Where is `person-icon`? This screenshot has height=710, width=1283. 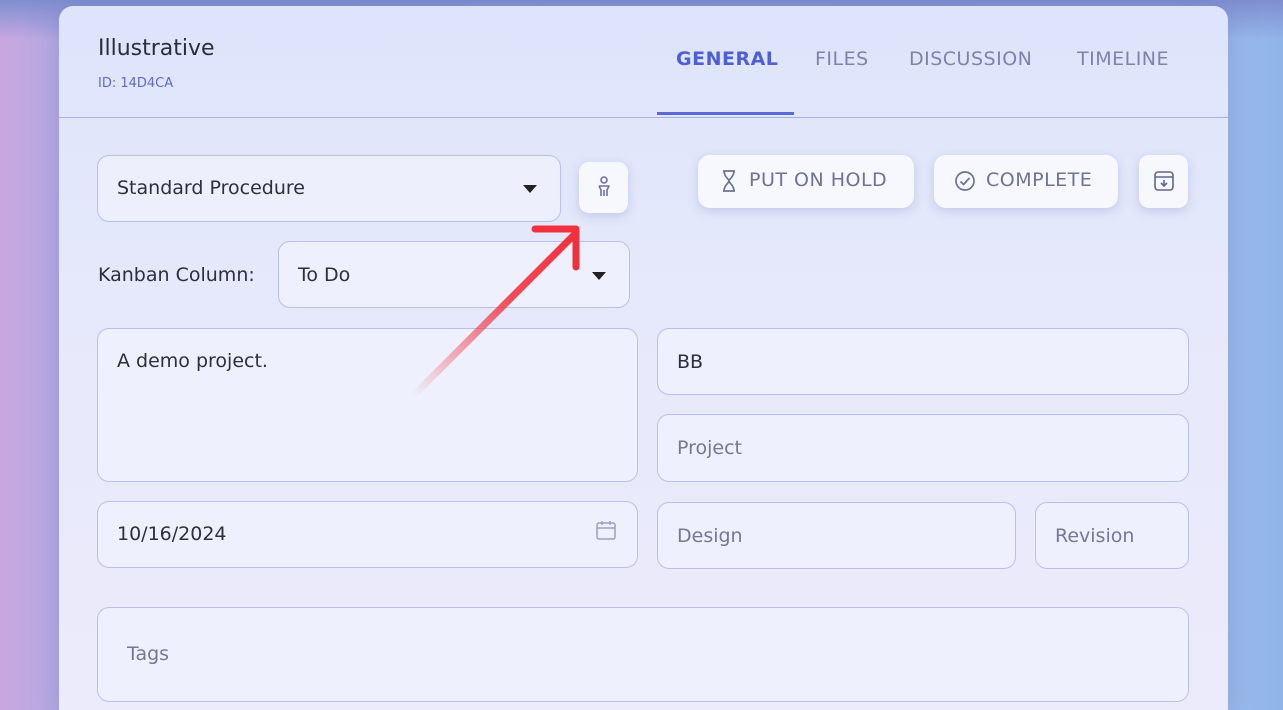 person-icon is located at coordinates (604, 186).